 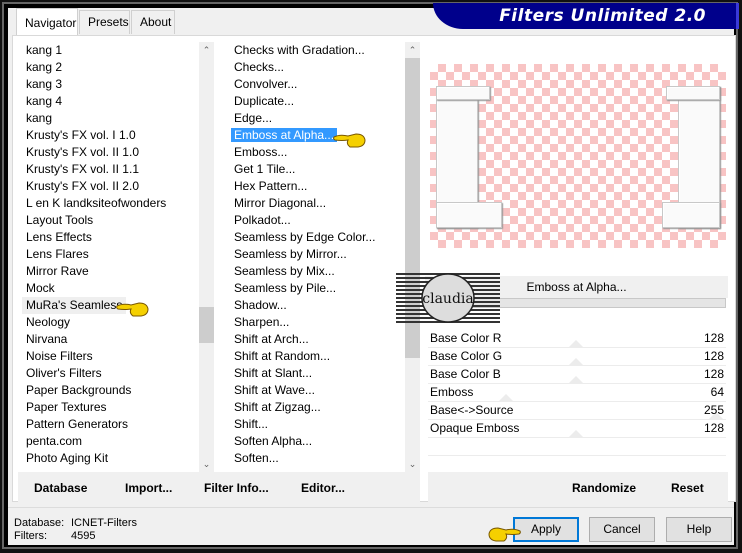 I want to click on param-slider: Base<->Source 255, so click(x=577, y=411).